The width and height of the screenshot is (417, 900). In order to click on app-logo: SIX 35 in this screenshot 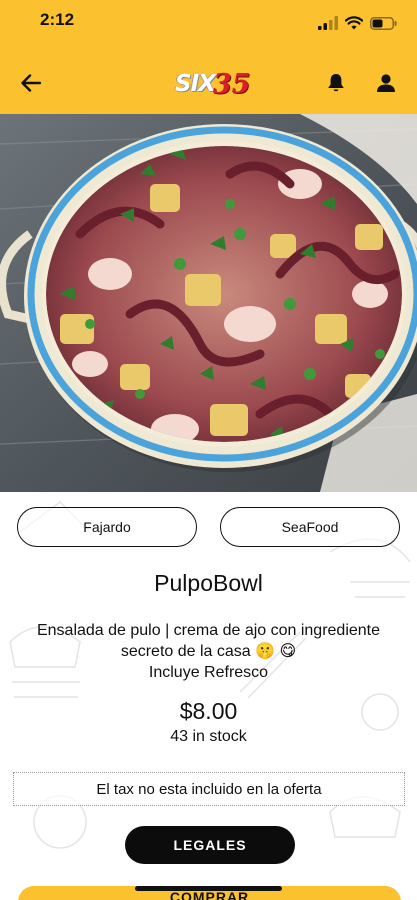, I will do `click(212, 84)`.